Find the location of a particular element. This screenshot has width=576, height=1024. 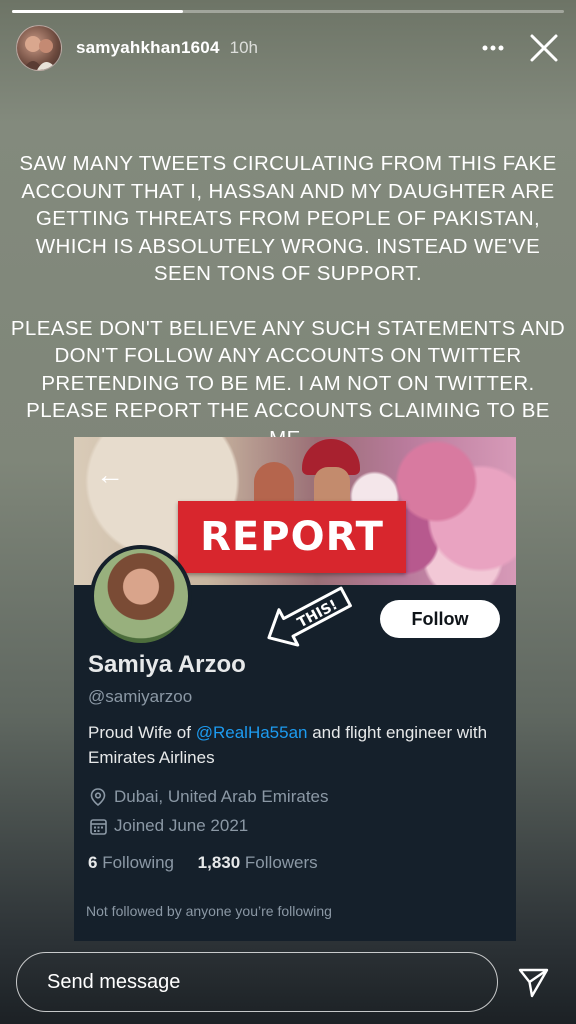

more-icon is located at coordinates (493, 48).